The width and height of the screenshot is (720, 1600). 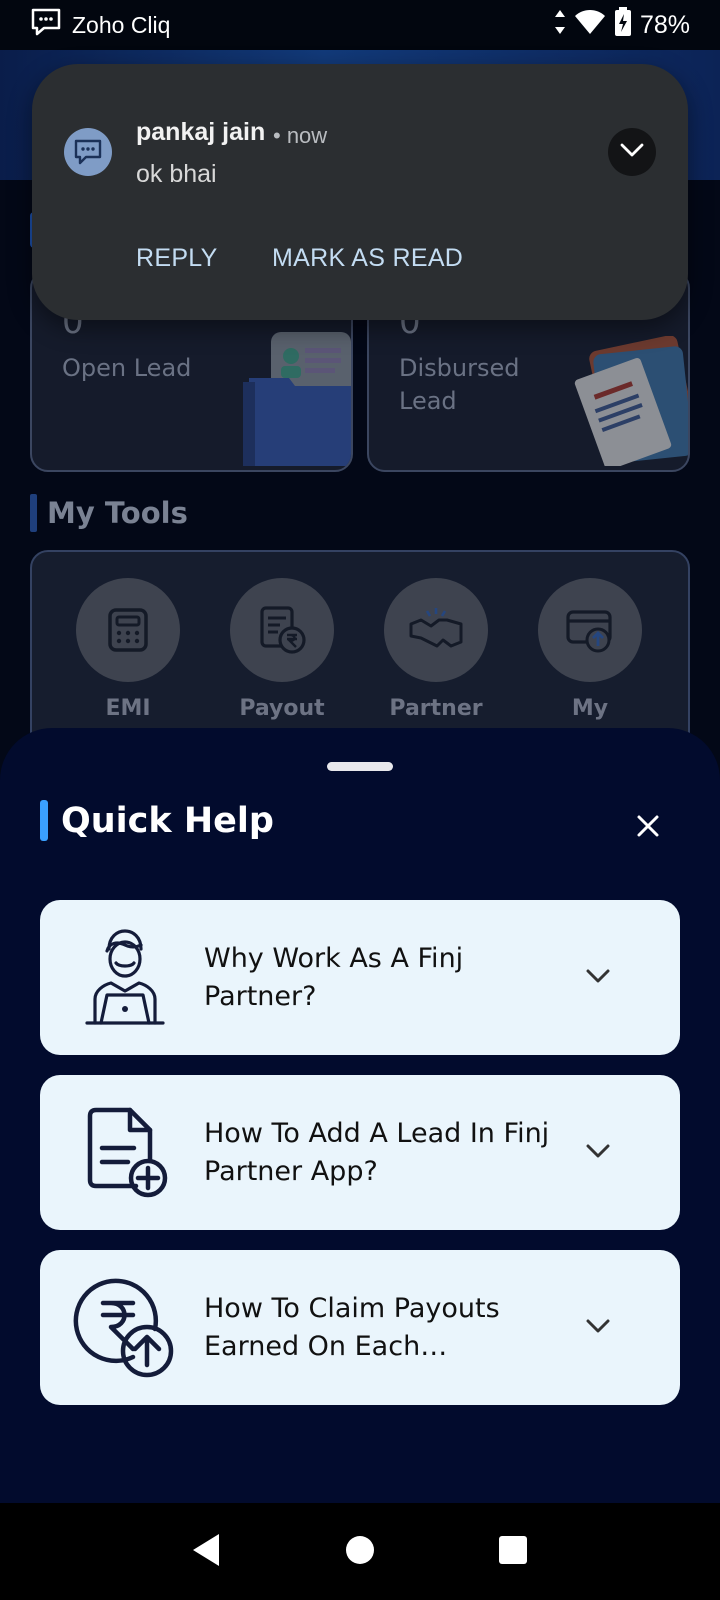 I want to click on recents-button, so click(x=513, y=1552).